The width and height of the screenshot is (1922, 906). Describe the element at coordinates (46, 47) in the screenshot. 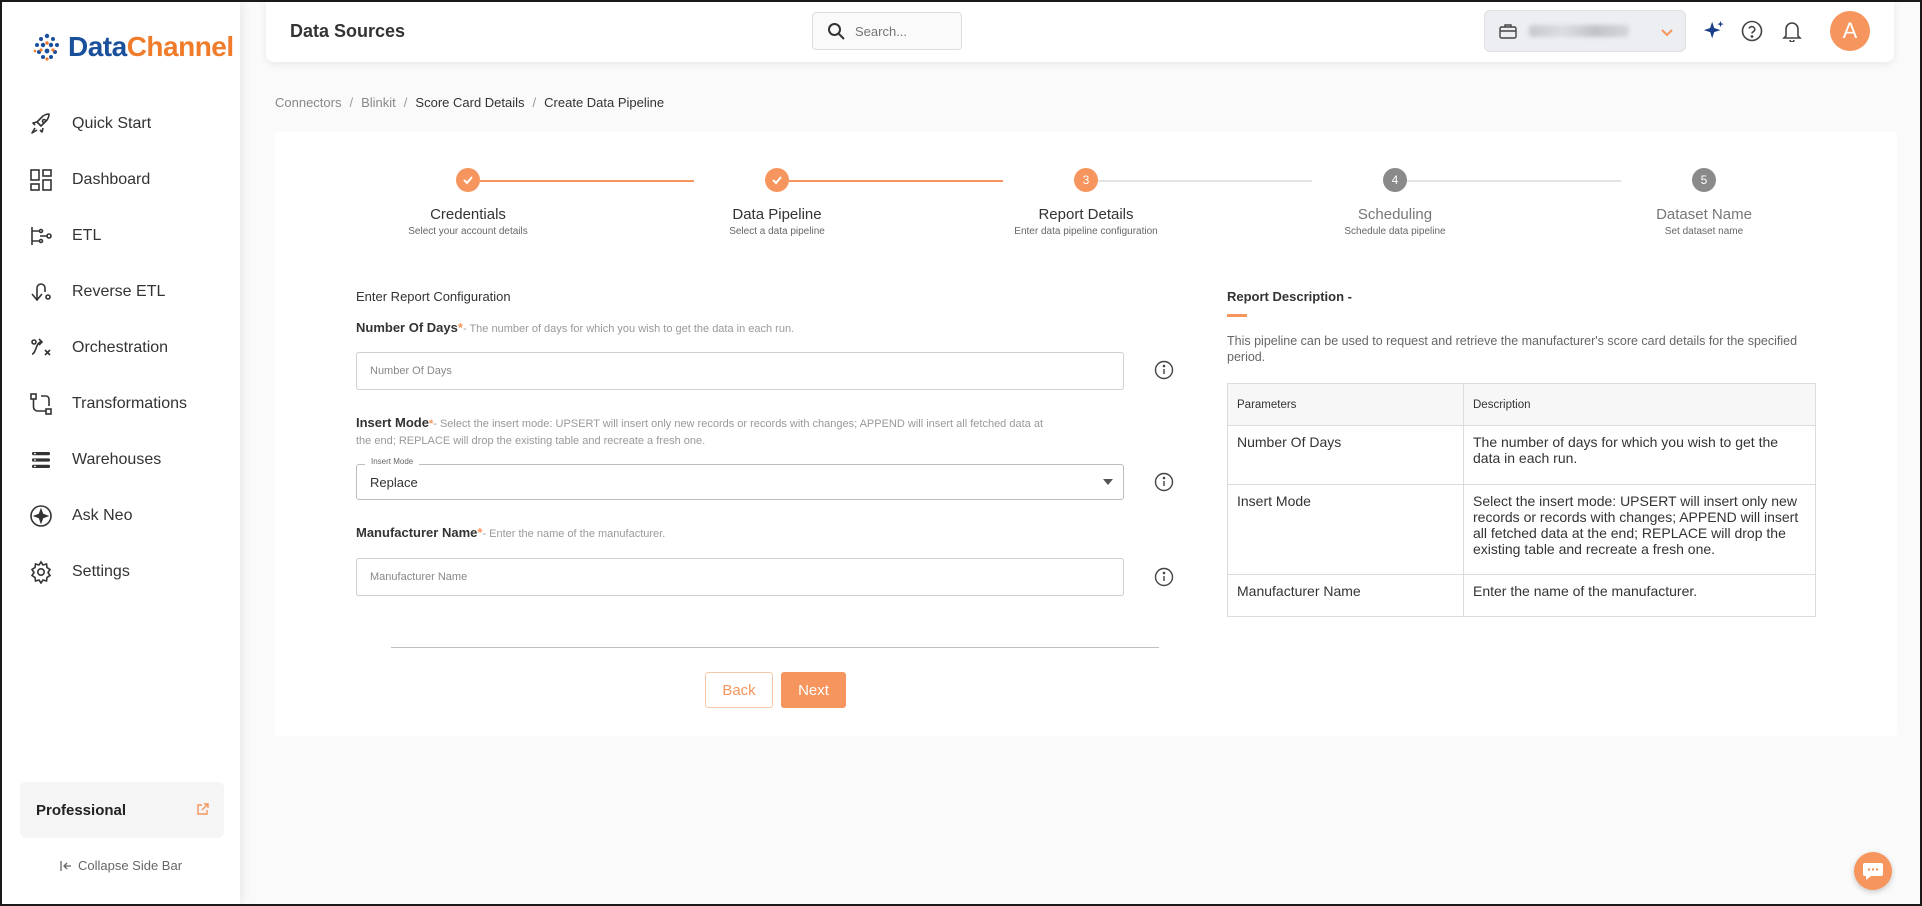

I see `logo-icon` at that location.